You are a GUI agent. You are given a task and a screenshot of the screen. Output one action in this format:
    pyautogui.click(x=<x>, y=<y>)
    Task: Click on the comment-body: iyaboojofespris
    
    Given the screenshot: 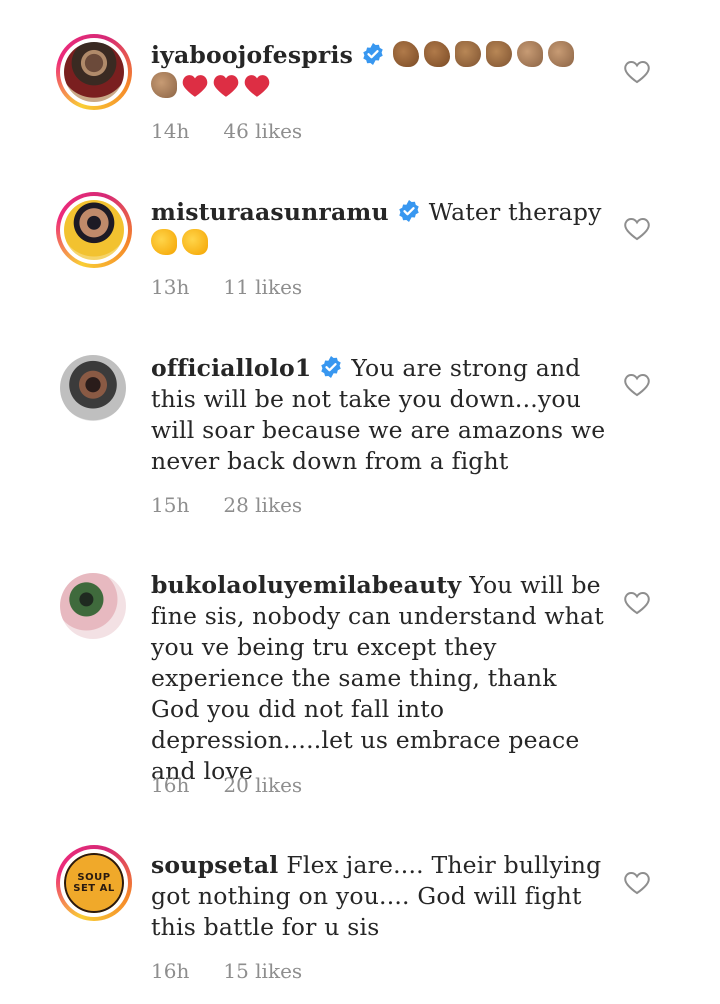 What is the action you would take?
    pyautogui.click(x=381, y=71)
    